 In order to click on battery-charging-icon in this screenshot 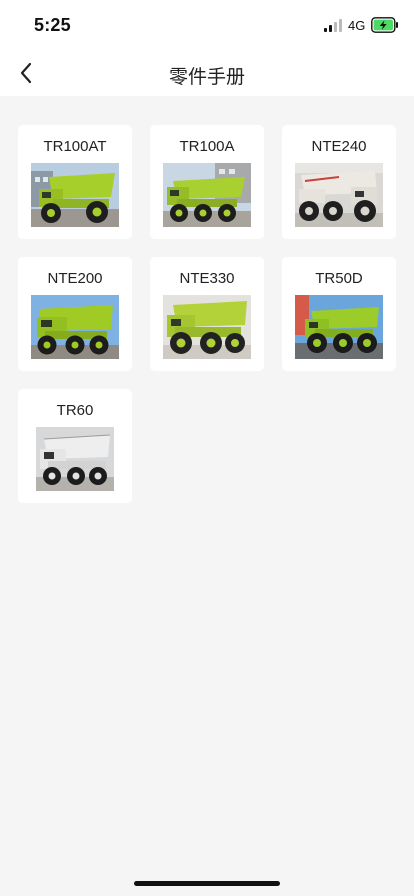, I will do `click(384, 25)`.